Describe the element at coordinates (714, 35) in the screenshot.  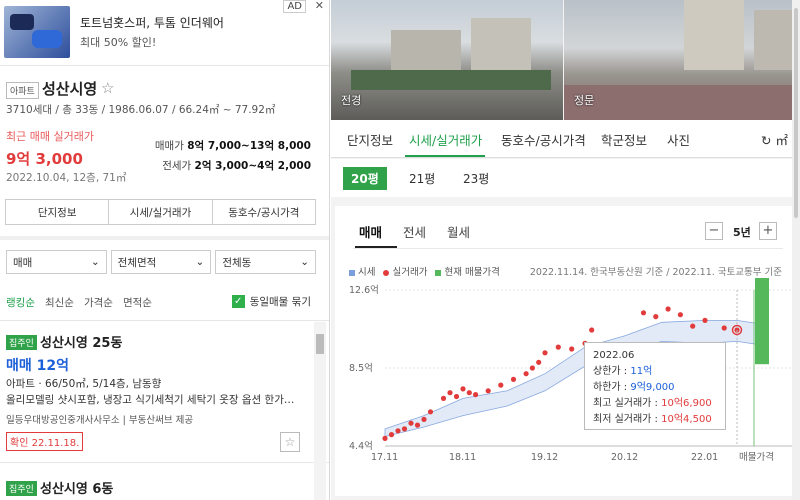
I see `building-shape` at that location.